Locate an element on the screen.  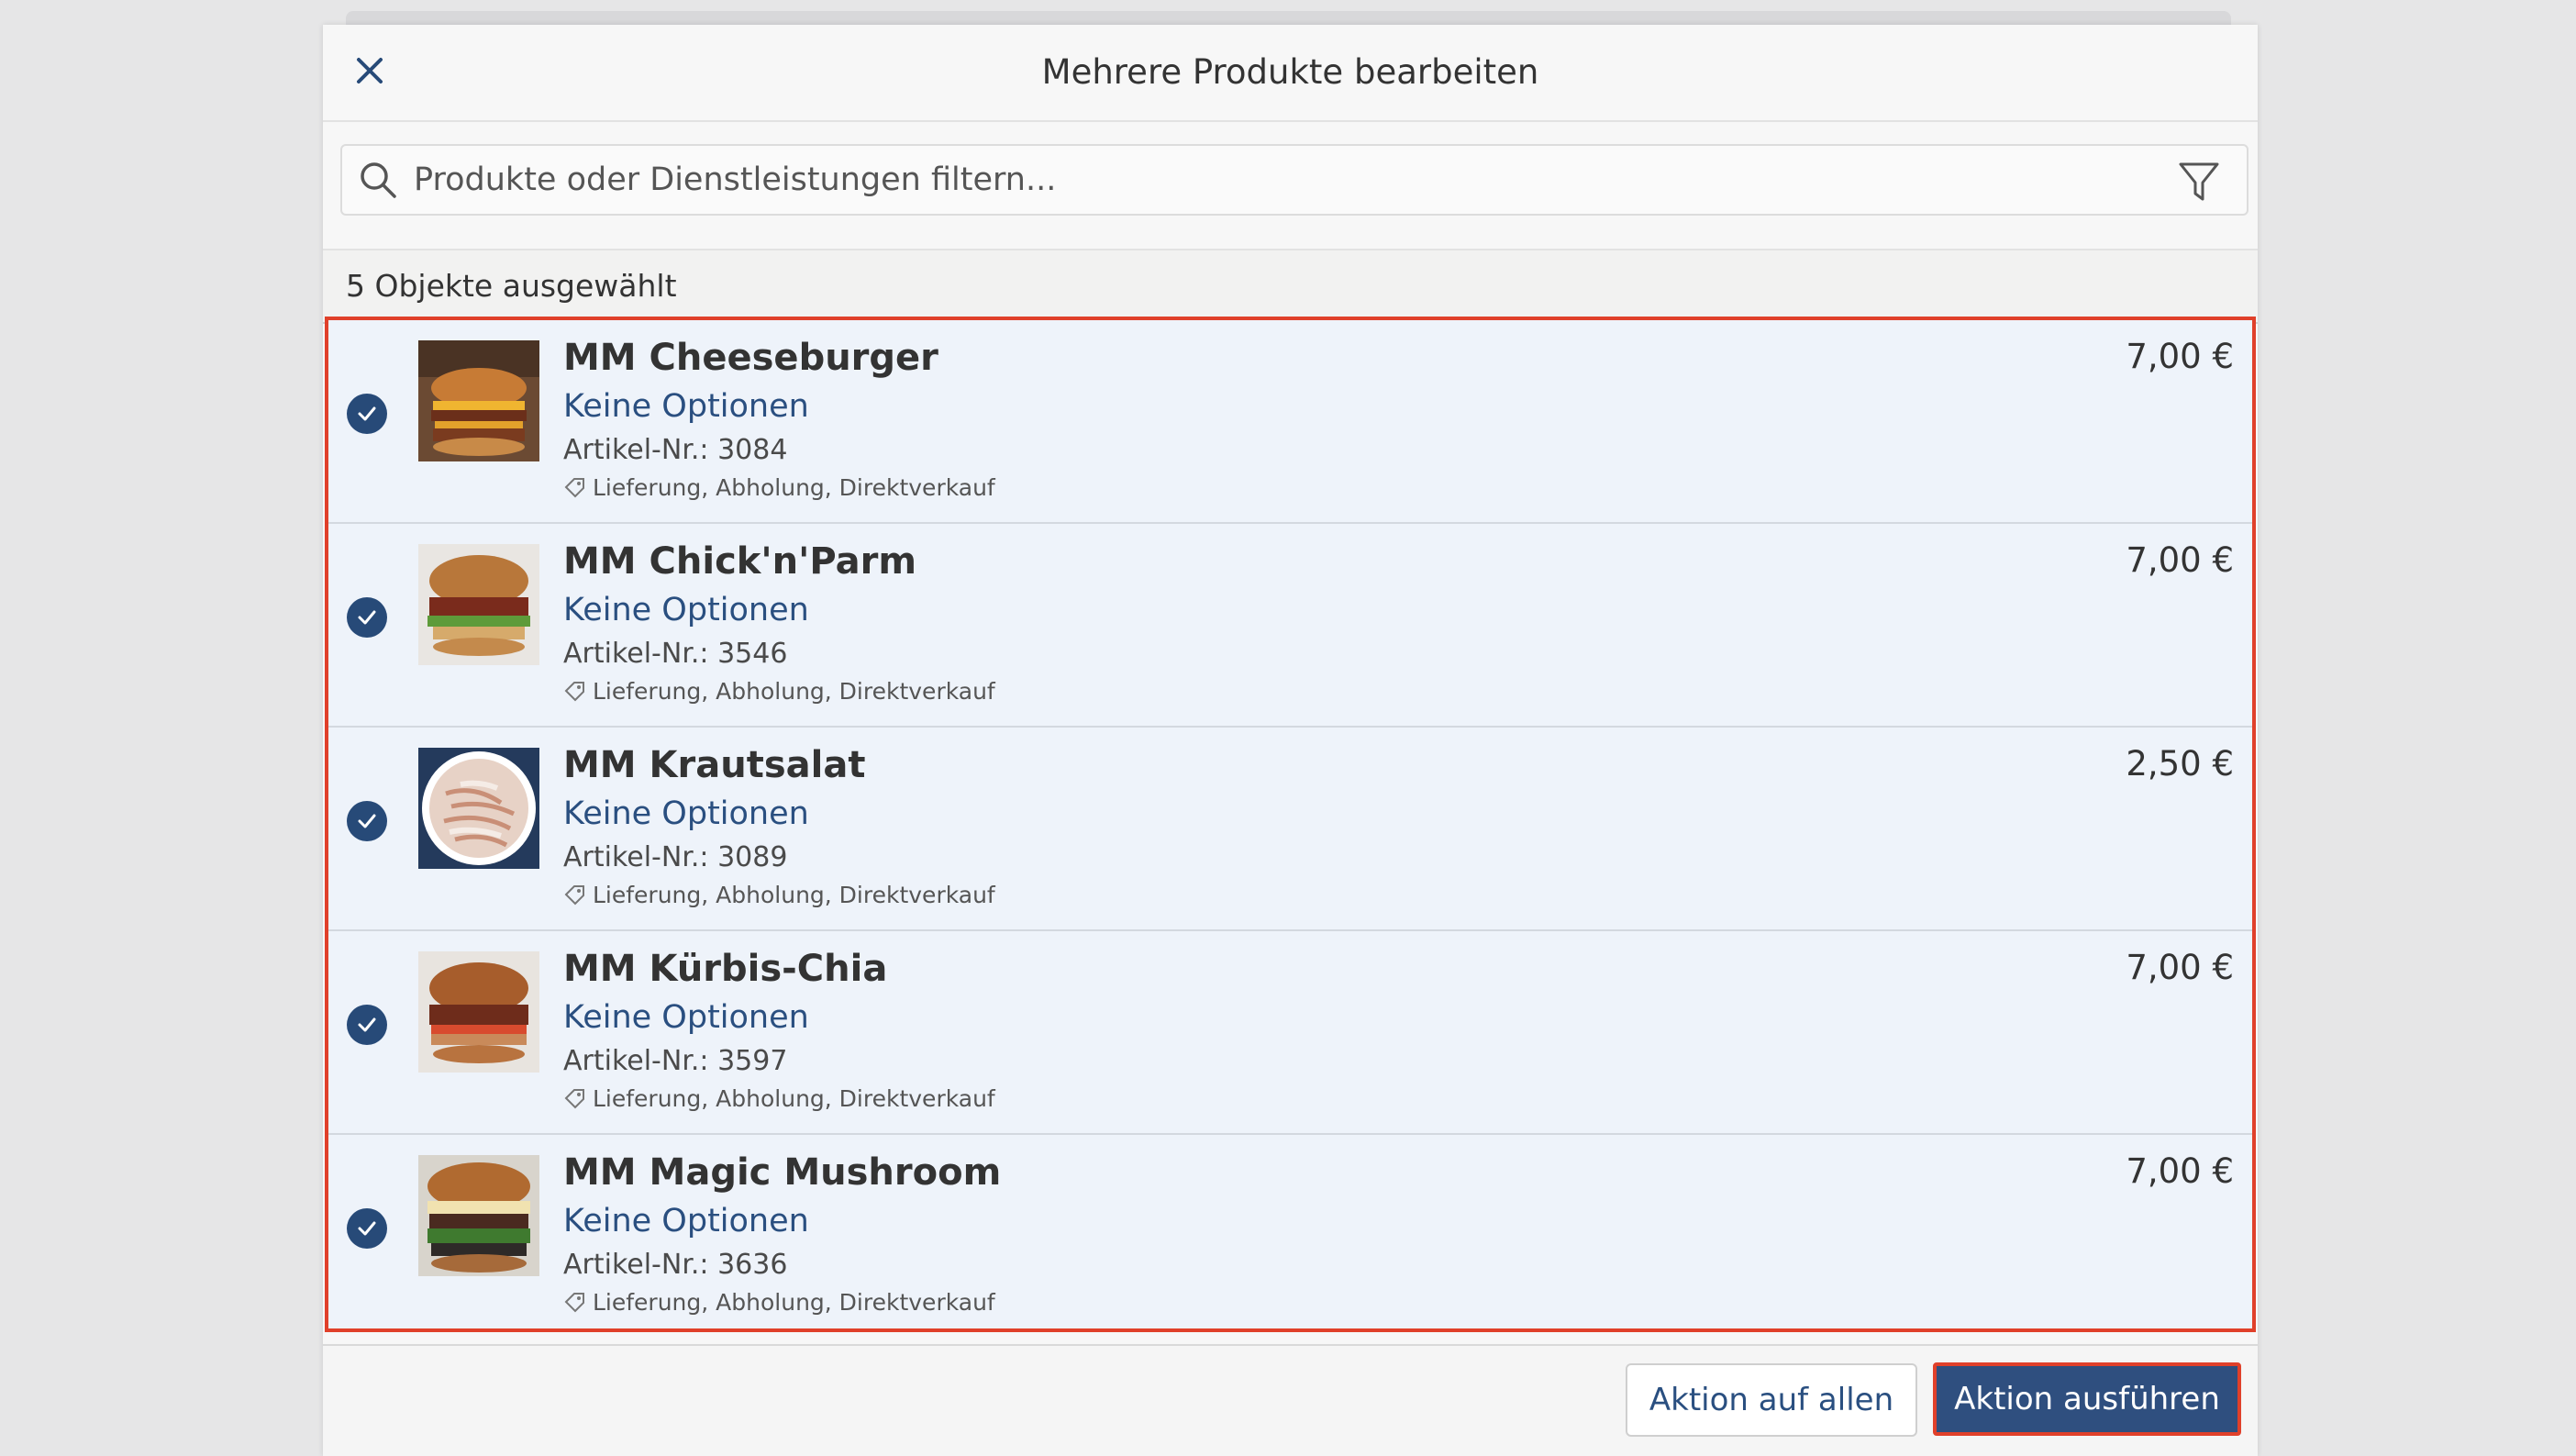
dialog-title: Mehrere Produkte bearbeiten is located at coordinates (1290, 72).